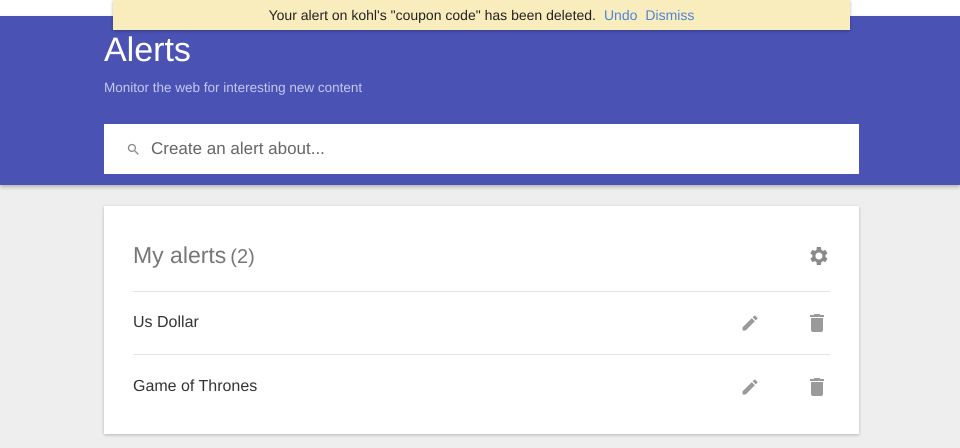 The image size is (960, 448). What do you see at coordinates (233, 88) in the screenshot?
I see `page-subtitle: Monitor the web for interesting new content` at bounding box center [233, 88].